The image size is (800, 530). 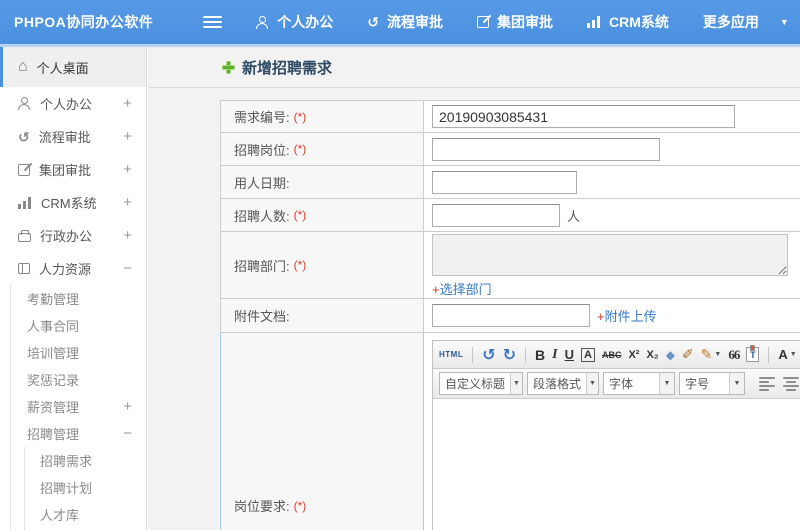 I want to click on process-icon: ↺, so click(x=373, y=22).